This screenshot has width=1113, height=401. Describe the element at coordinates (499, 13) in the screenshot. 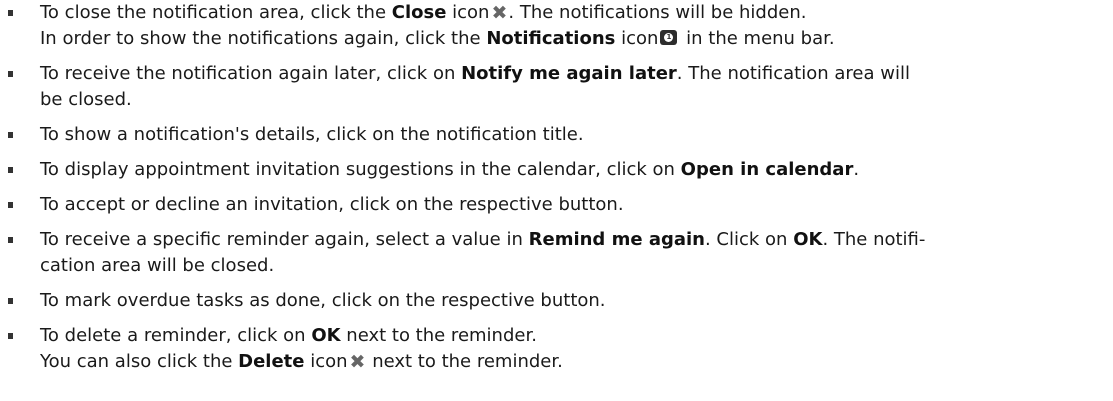

I see `close-icon: ✖` at that location.